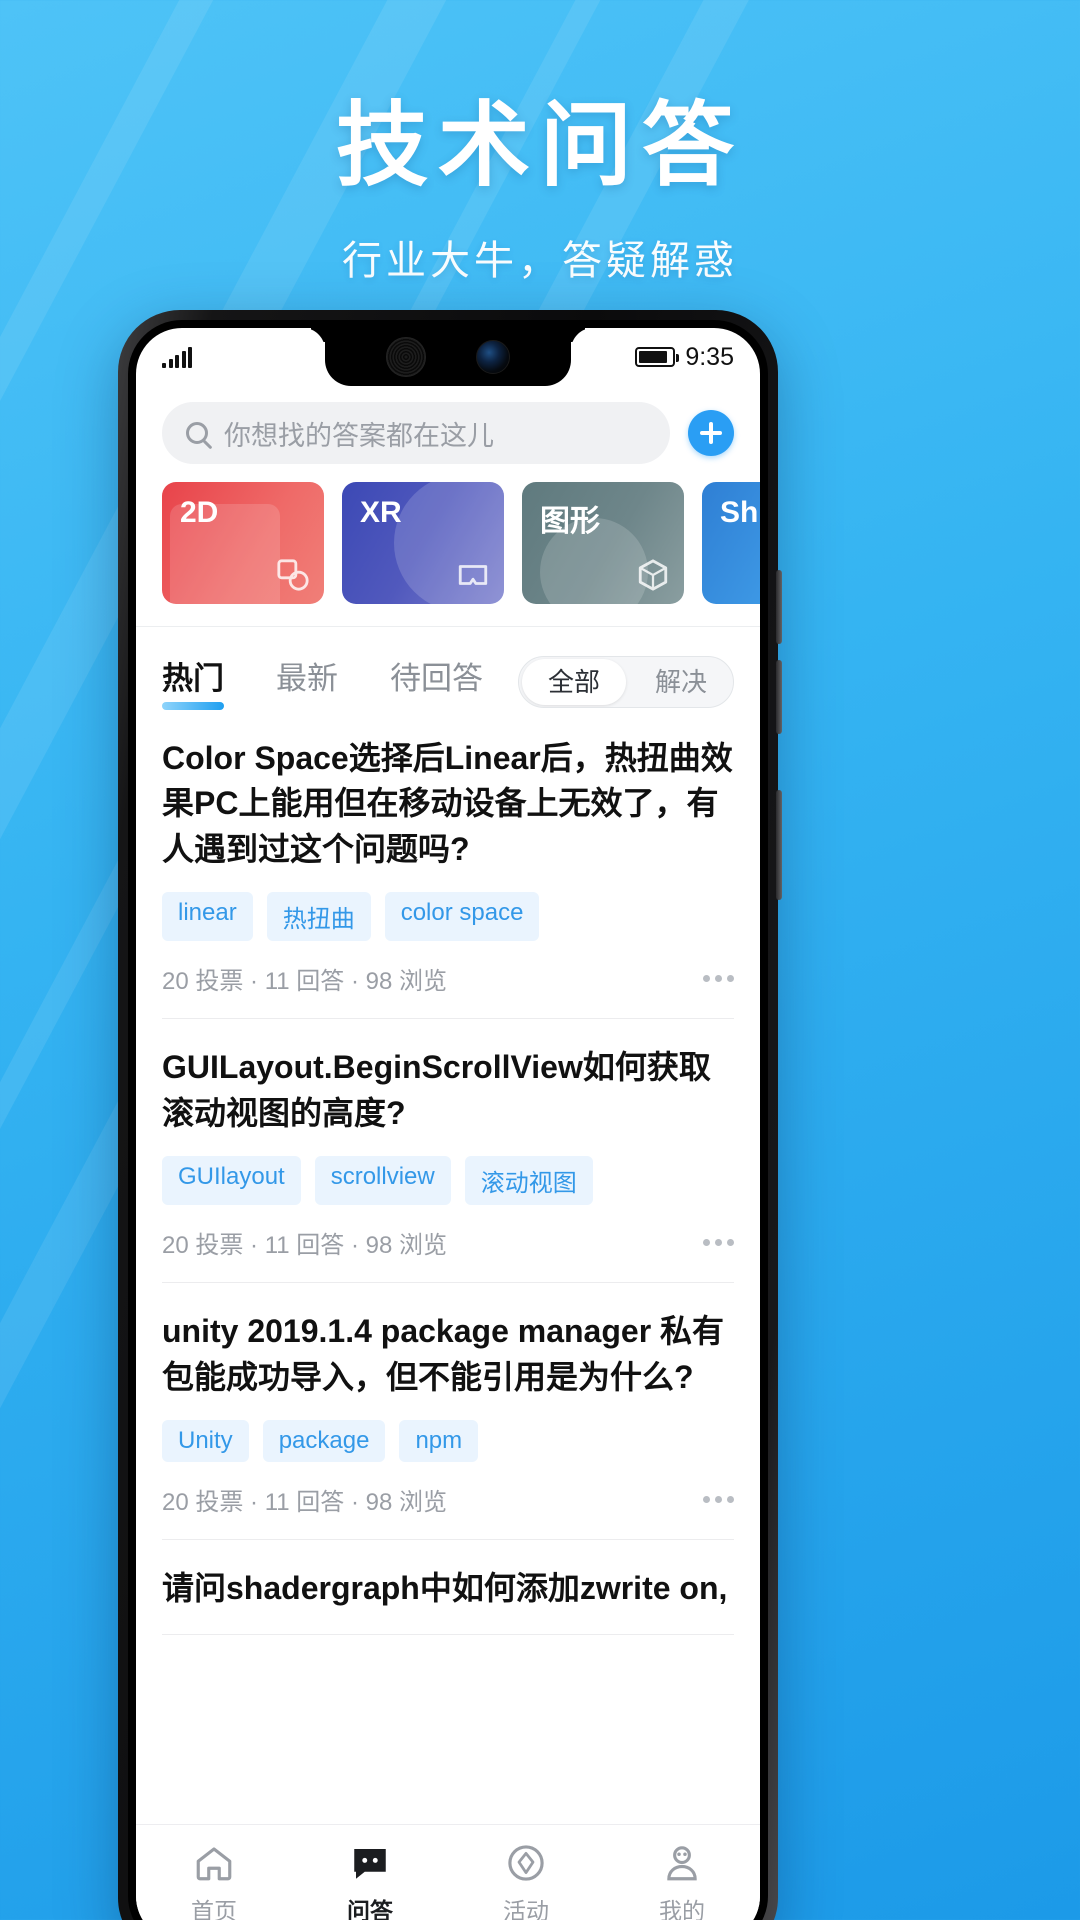  Describe the element at coordinates (370, 1863) in the screenshot. I see `chat-icon` at that location.